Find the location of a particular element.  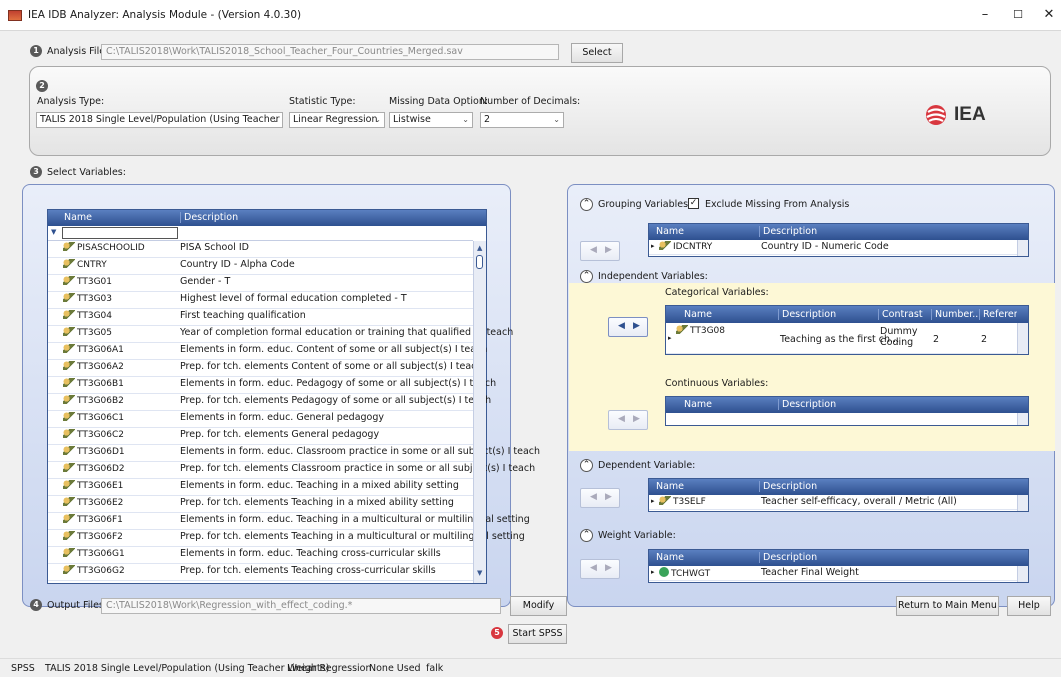

grouping-row: ▸ IDCNTRY Country ID - Numeric Code is located at coordinates (833, 247).